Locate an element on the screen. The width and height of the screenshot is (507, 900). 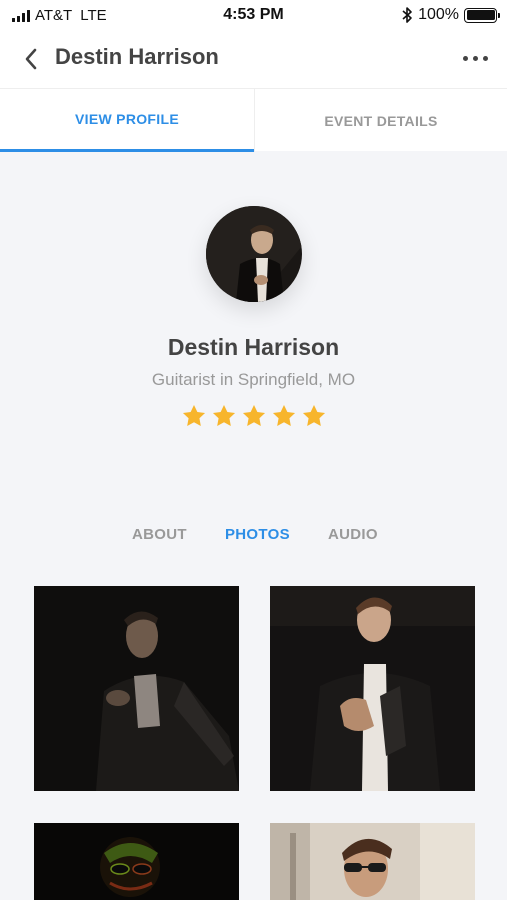
more-options-button is located at coordinates (475, 58).